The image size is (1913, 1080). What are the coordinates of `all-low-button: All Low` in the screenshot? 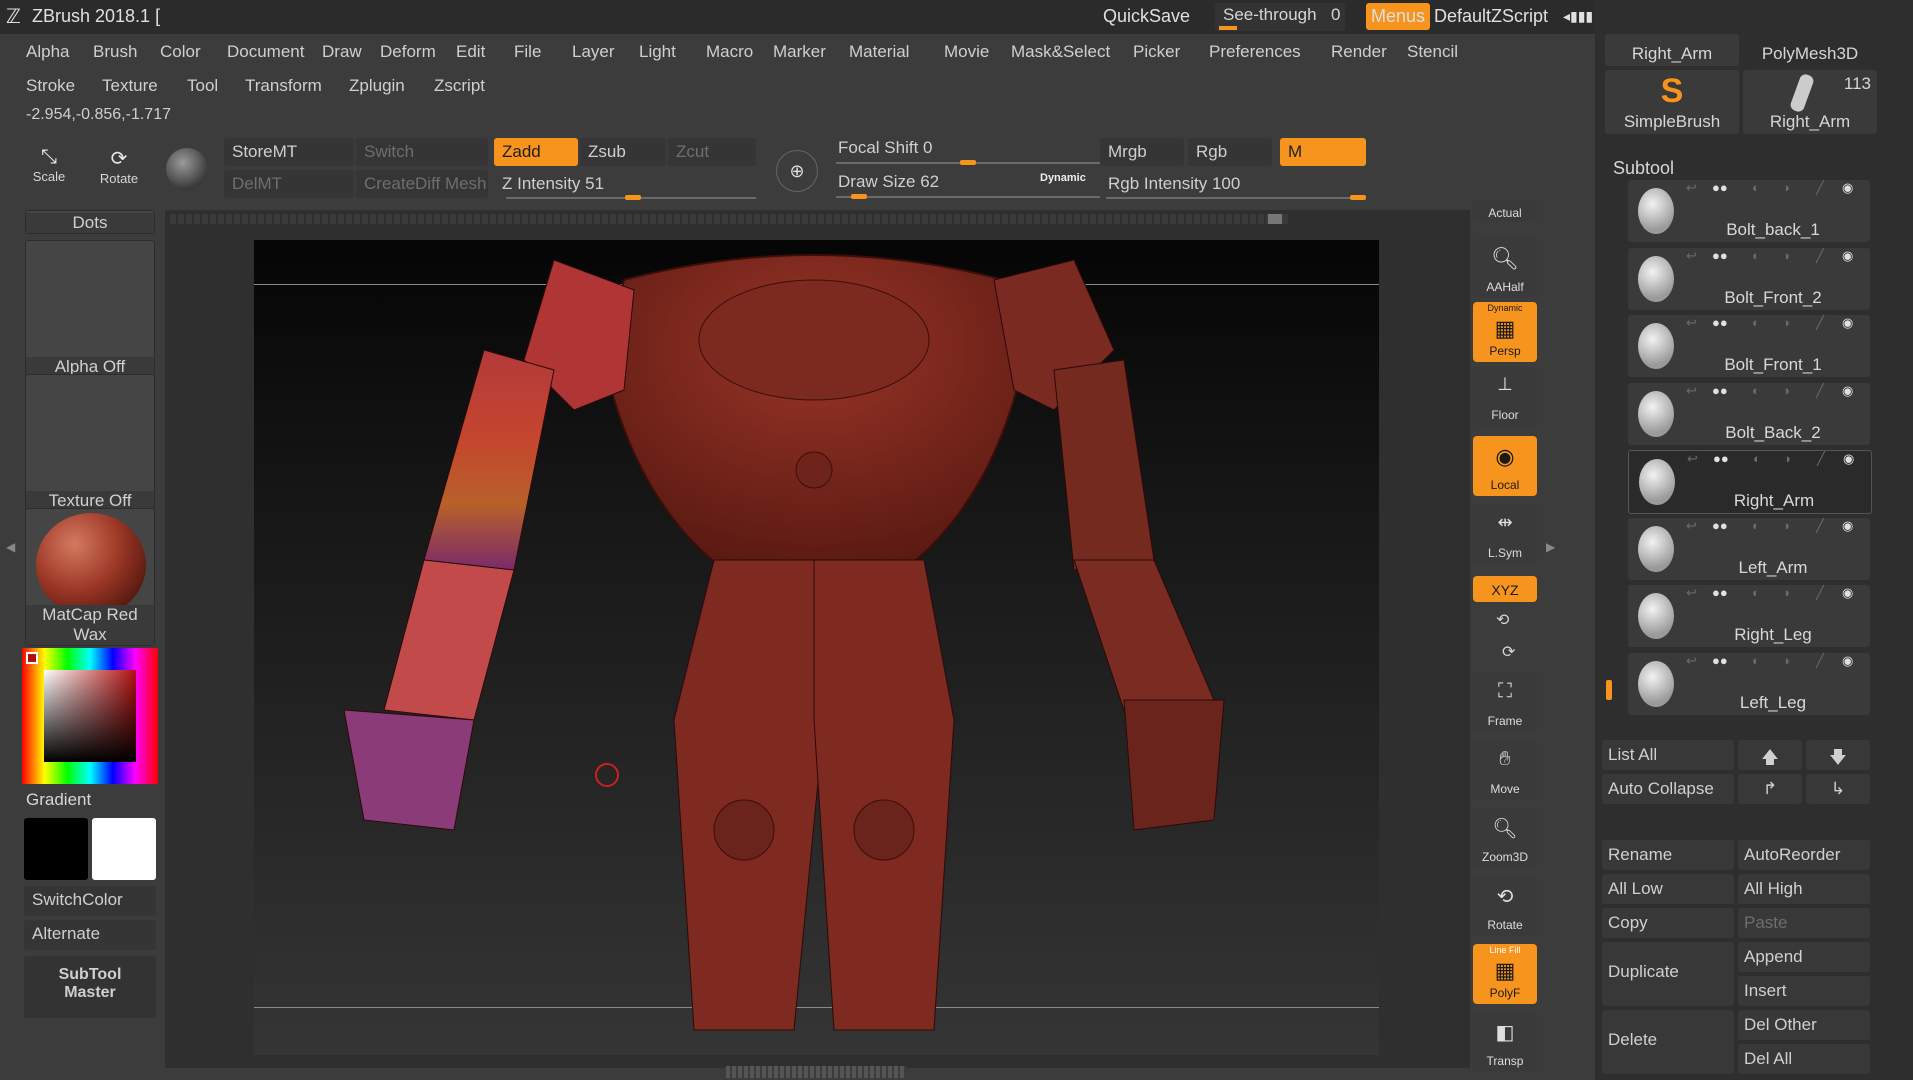 It's located at (1668, 889).